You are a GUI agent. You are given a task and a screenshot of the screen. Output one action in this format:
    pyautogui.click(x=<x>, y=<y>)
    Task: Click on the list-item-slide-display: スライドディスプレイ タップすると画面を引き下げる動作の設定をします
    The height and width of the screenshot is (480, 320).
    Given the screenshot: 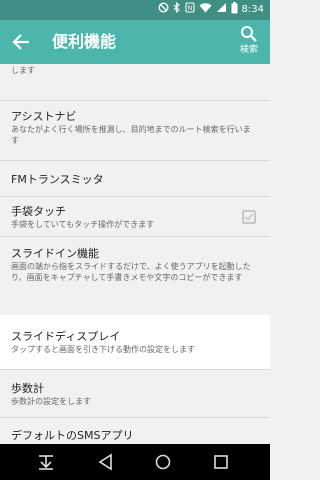 What is the action you would take?
    pyautogui.click(x=135, y=342)
    